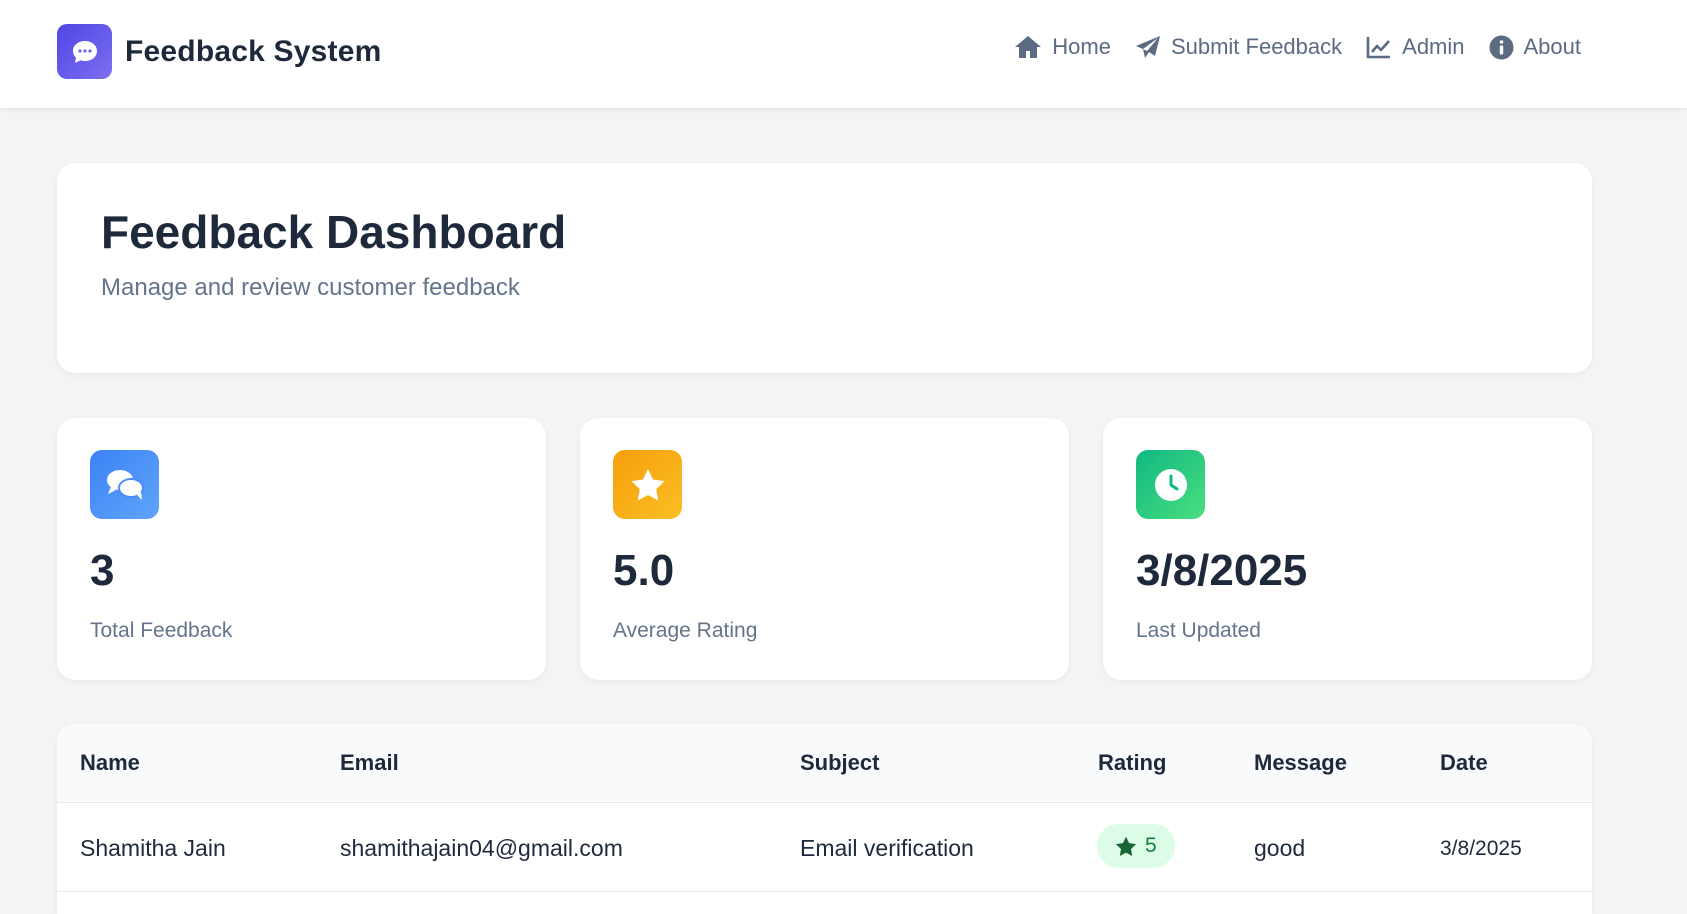  Describe the element at coordinates (839, 763) in the screenshot. I see `column-header-subject: Subject` at that location.